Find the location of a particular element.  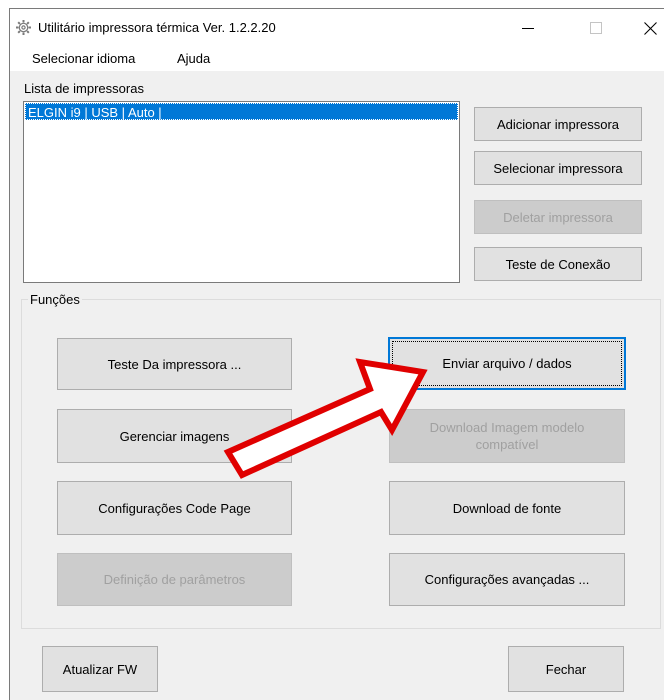

maximize-button is located at coordinates (596, 28).